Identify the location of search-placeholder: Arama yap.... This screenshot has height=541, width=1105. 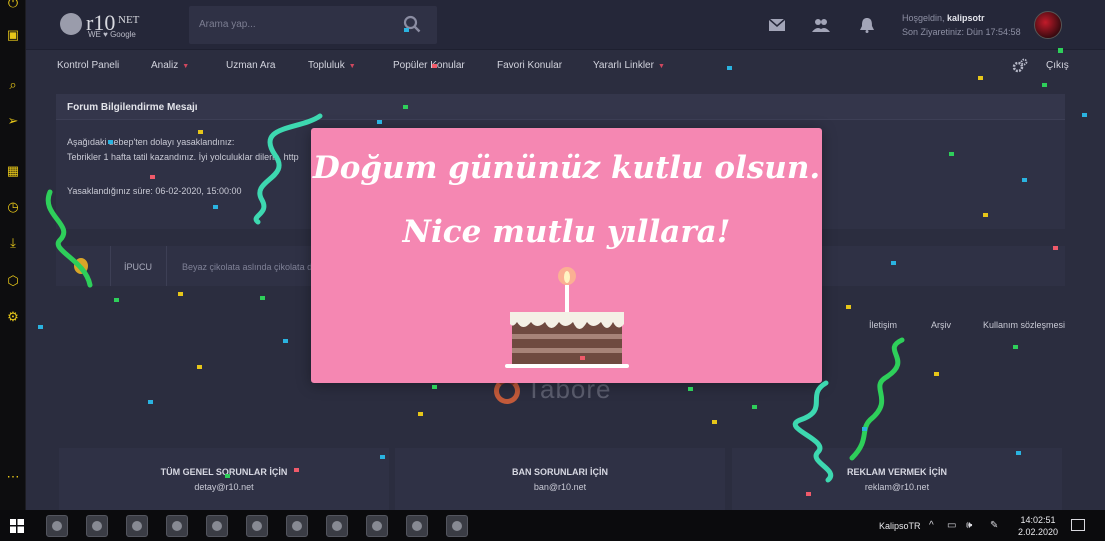
(227, 24).